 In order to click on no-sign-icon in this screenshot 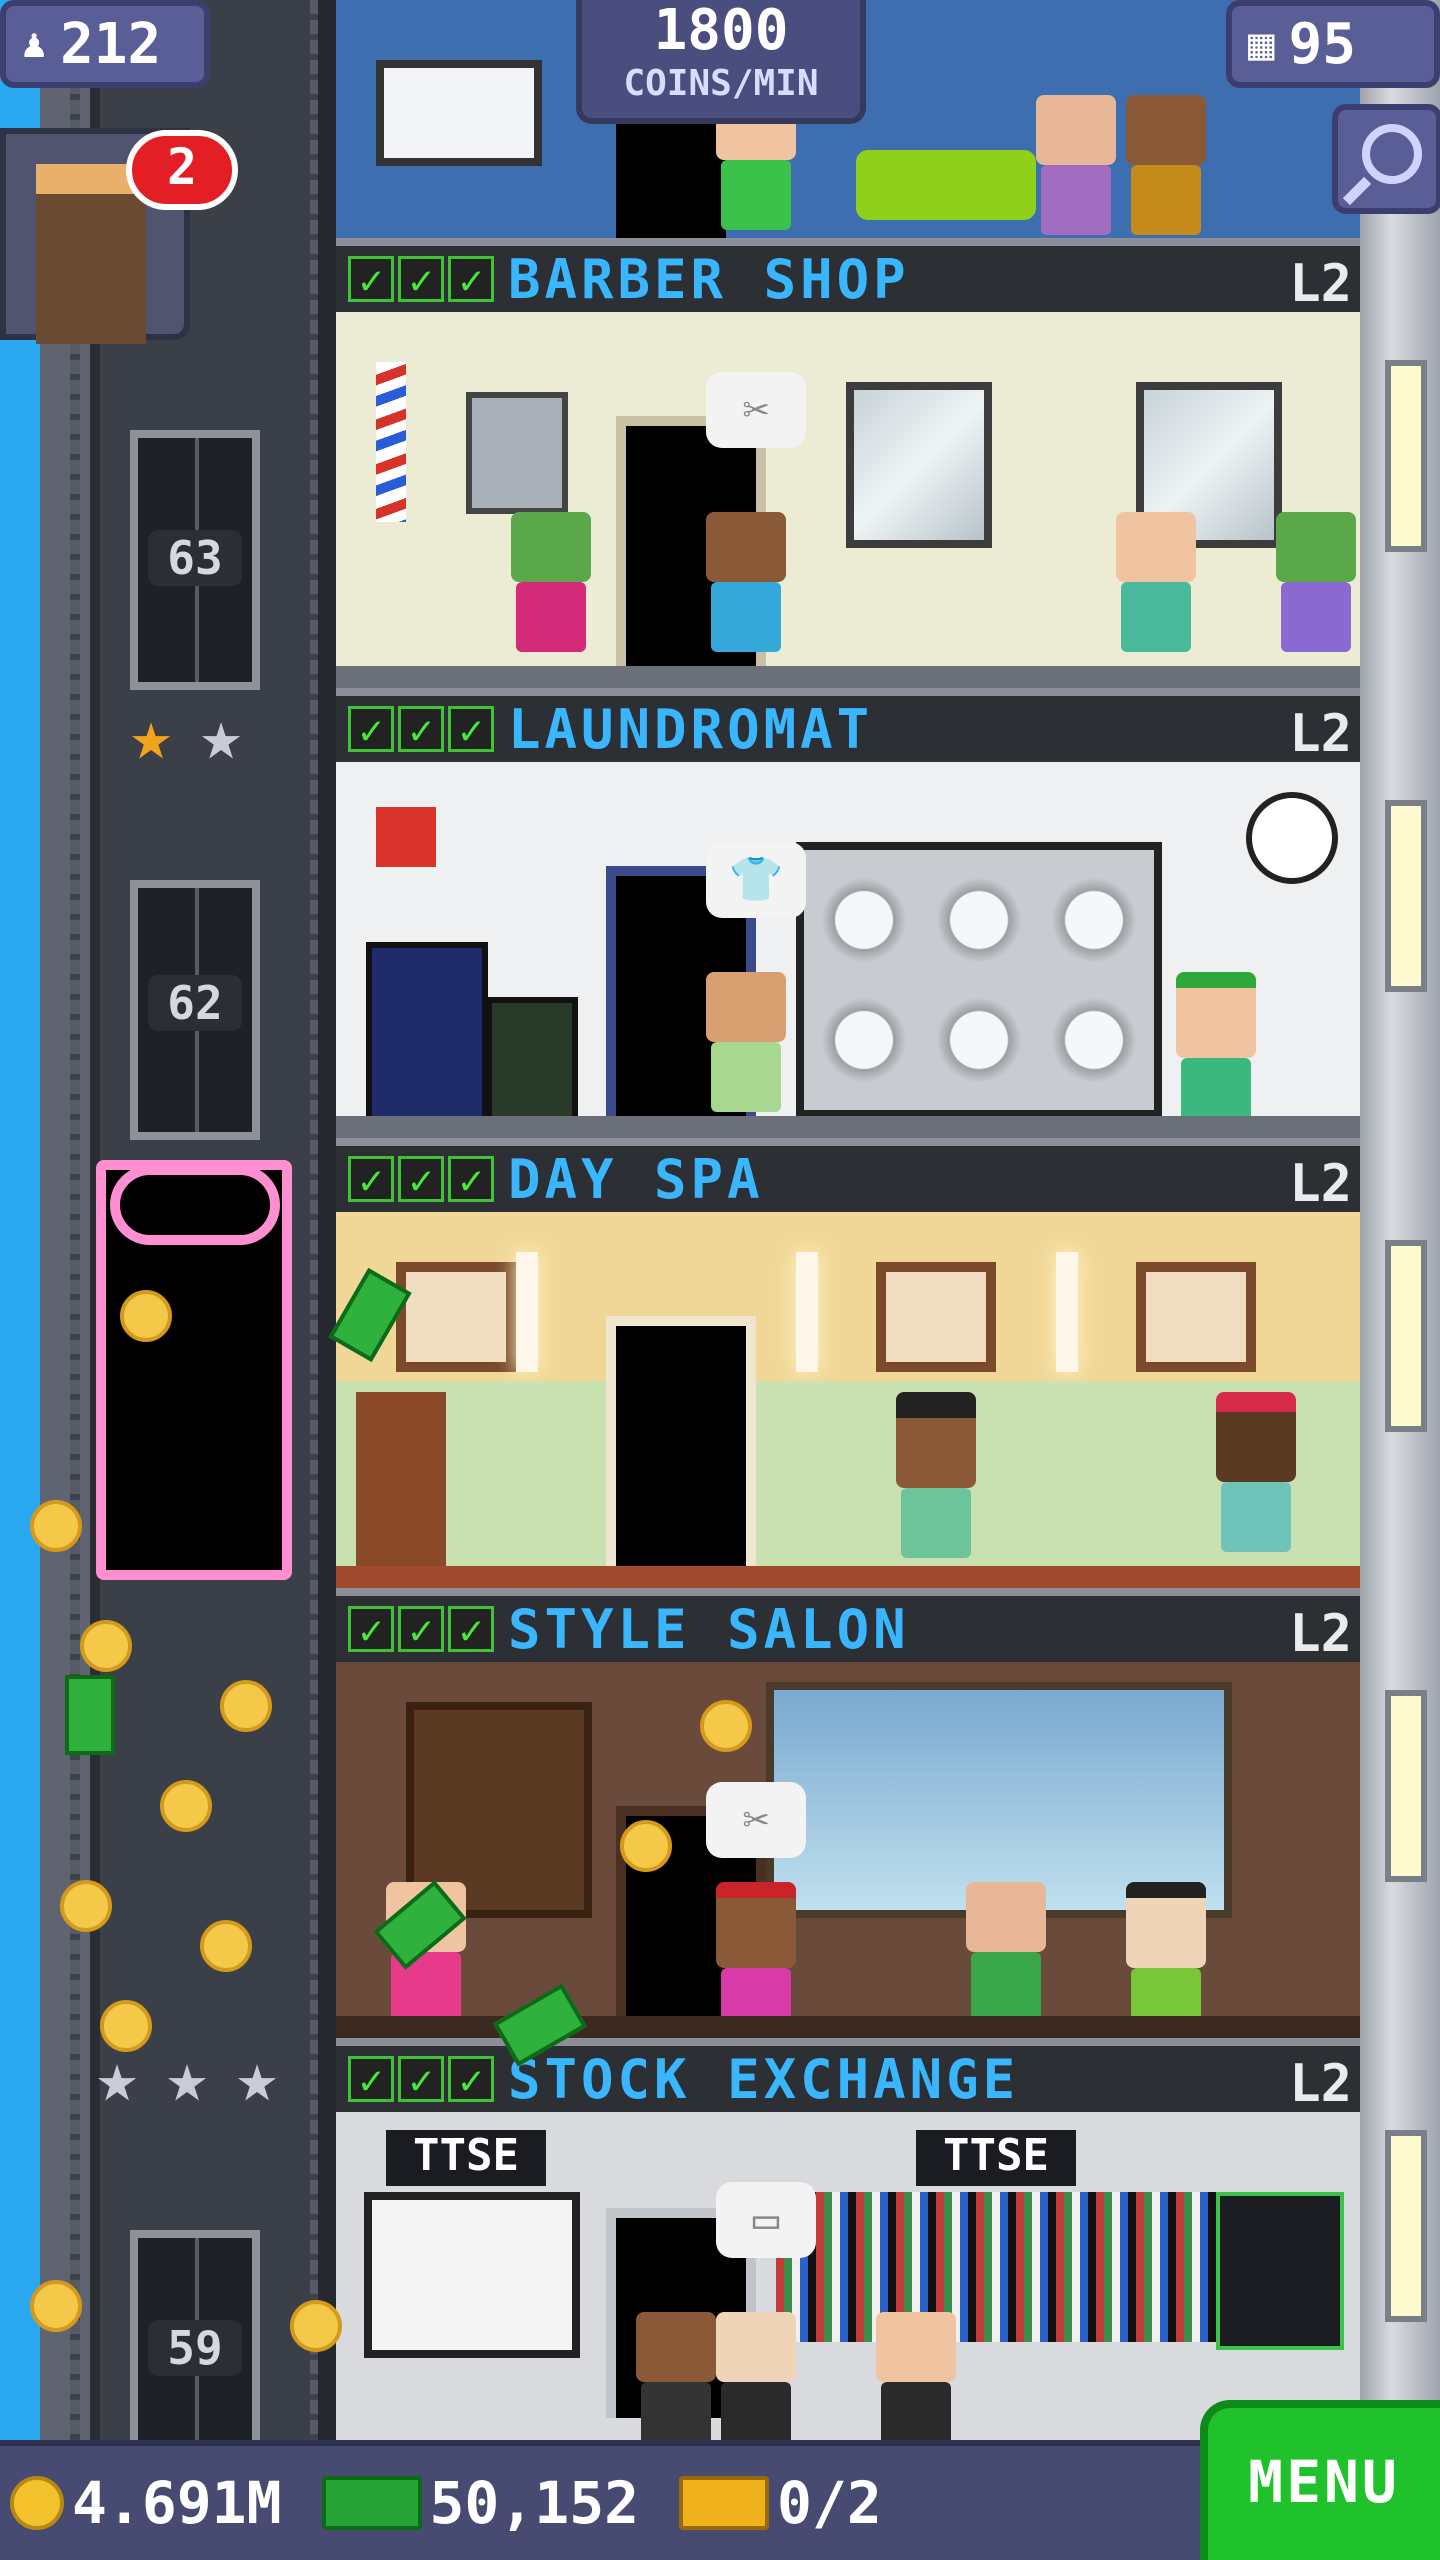, I will do `click(406, 837)`.